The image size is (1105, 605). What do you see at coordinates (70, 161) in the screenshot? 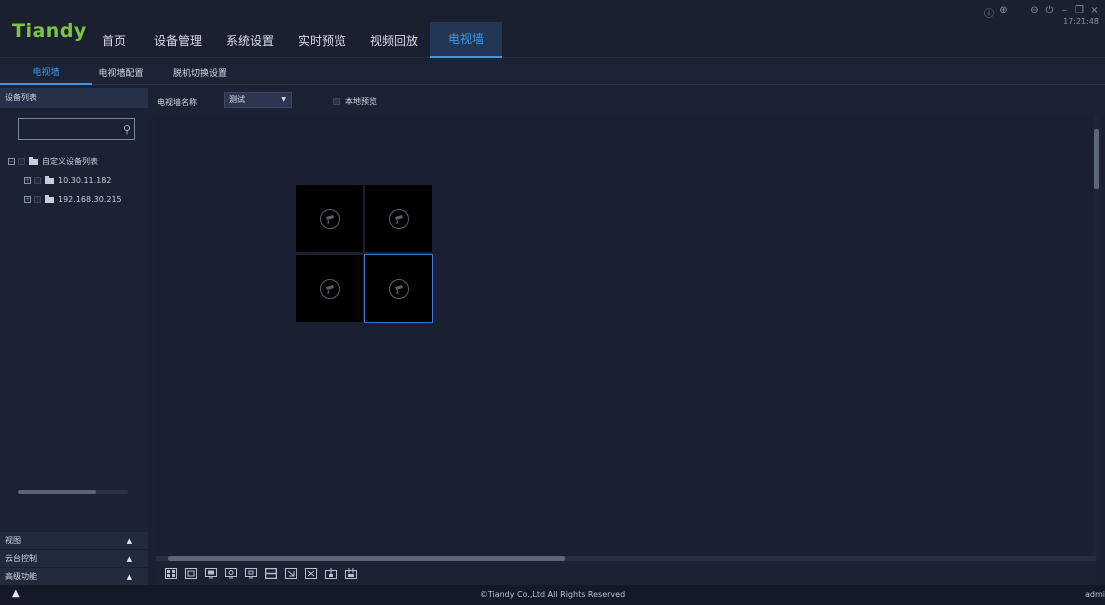
I see `tree-label: 自定义设备列表` at bounding box center [70, 161].